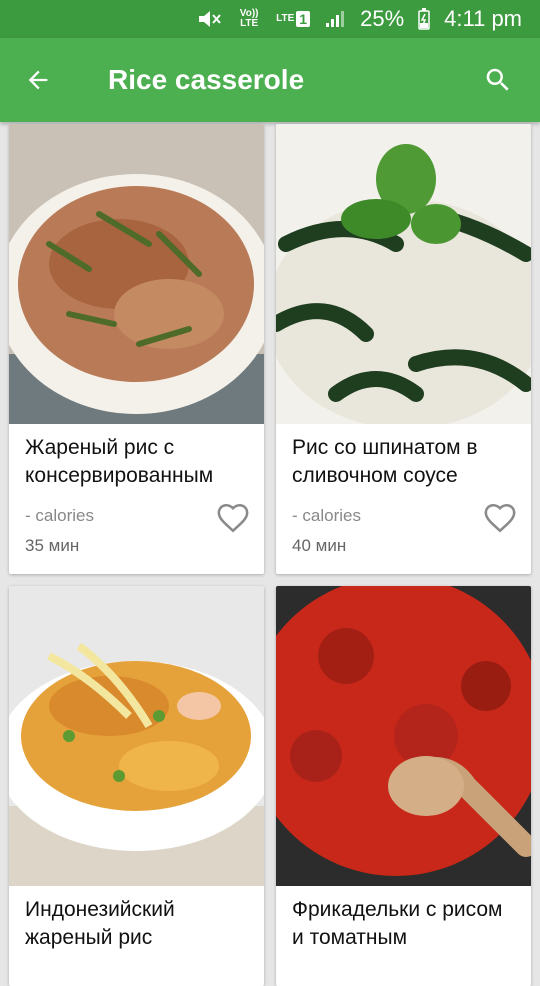  I want to click on lte-label: LTE, so click(285, 18).